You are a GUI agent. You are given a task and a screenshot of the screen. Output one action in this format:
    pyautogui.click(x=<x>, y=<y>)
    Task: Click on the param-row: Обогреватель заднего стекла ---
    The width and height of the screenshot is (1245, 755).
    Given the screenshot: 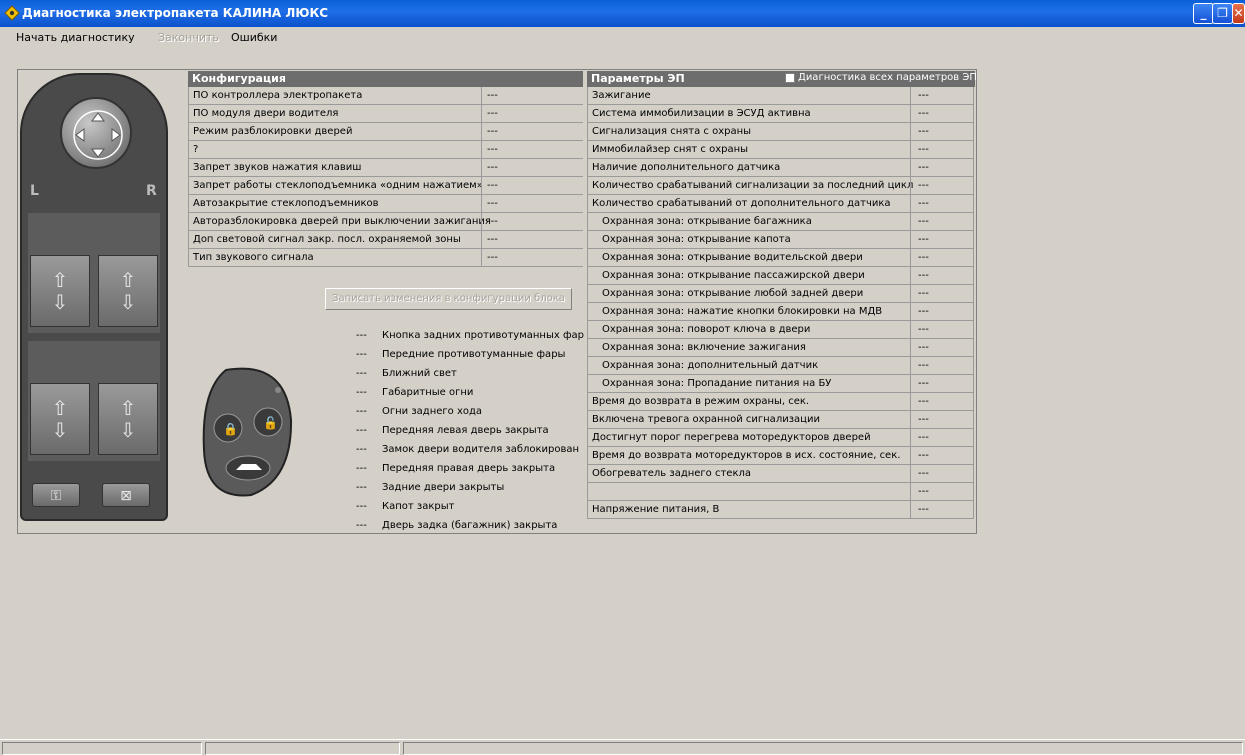 What is the action you would take?
    pyautogui.click(x=780, y=474)
    